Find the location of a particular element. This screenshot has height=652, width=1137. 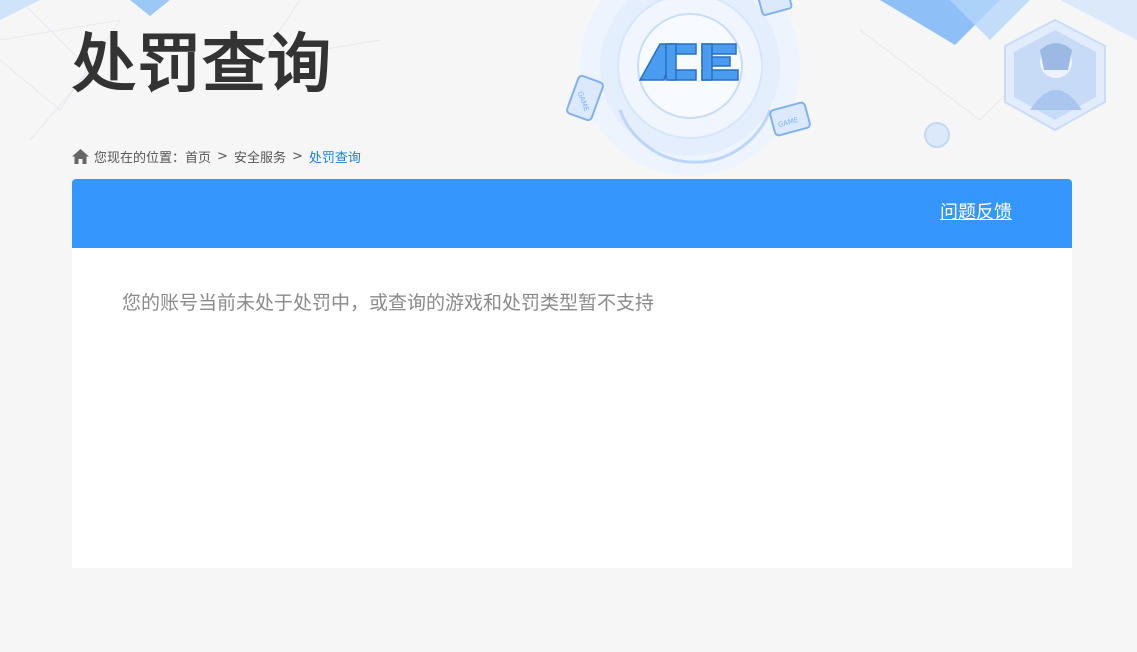

breadcrumb: 您现在的位置： 首页 > 安全服务 > 处罚查询 is located at coordinates (216, 156).